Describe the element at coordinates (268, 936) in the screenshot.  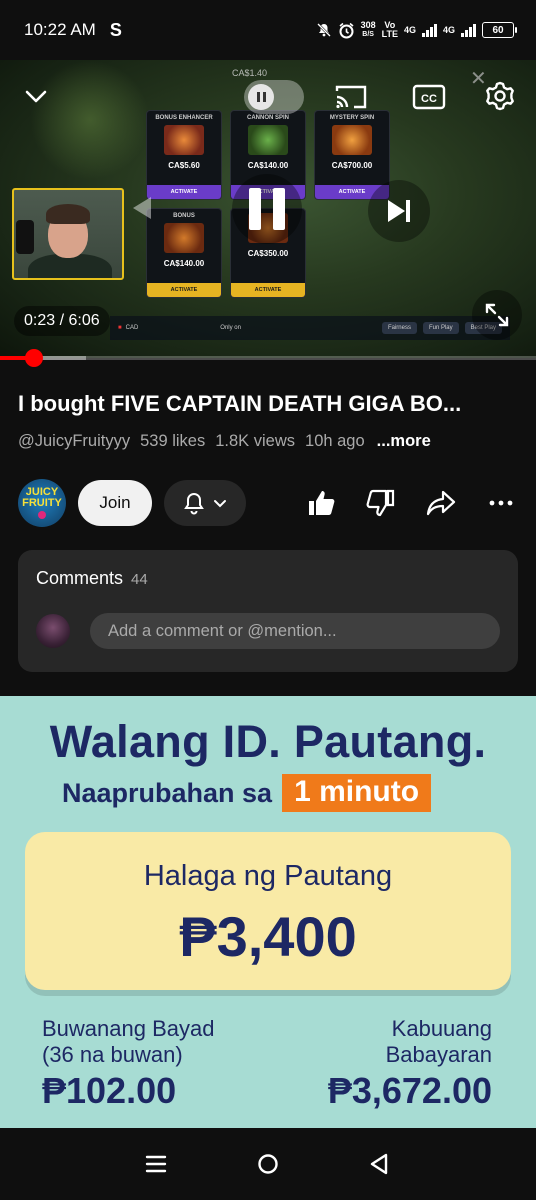
I see `loan-amount-value: ₱3,400` at that location.